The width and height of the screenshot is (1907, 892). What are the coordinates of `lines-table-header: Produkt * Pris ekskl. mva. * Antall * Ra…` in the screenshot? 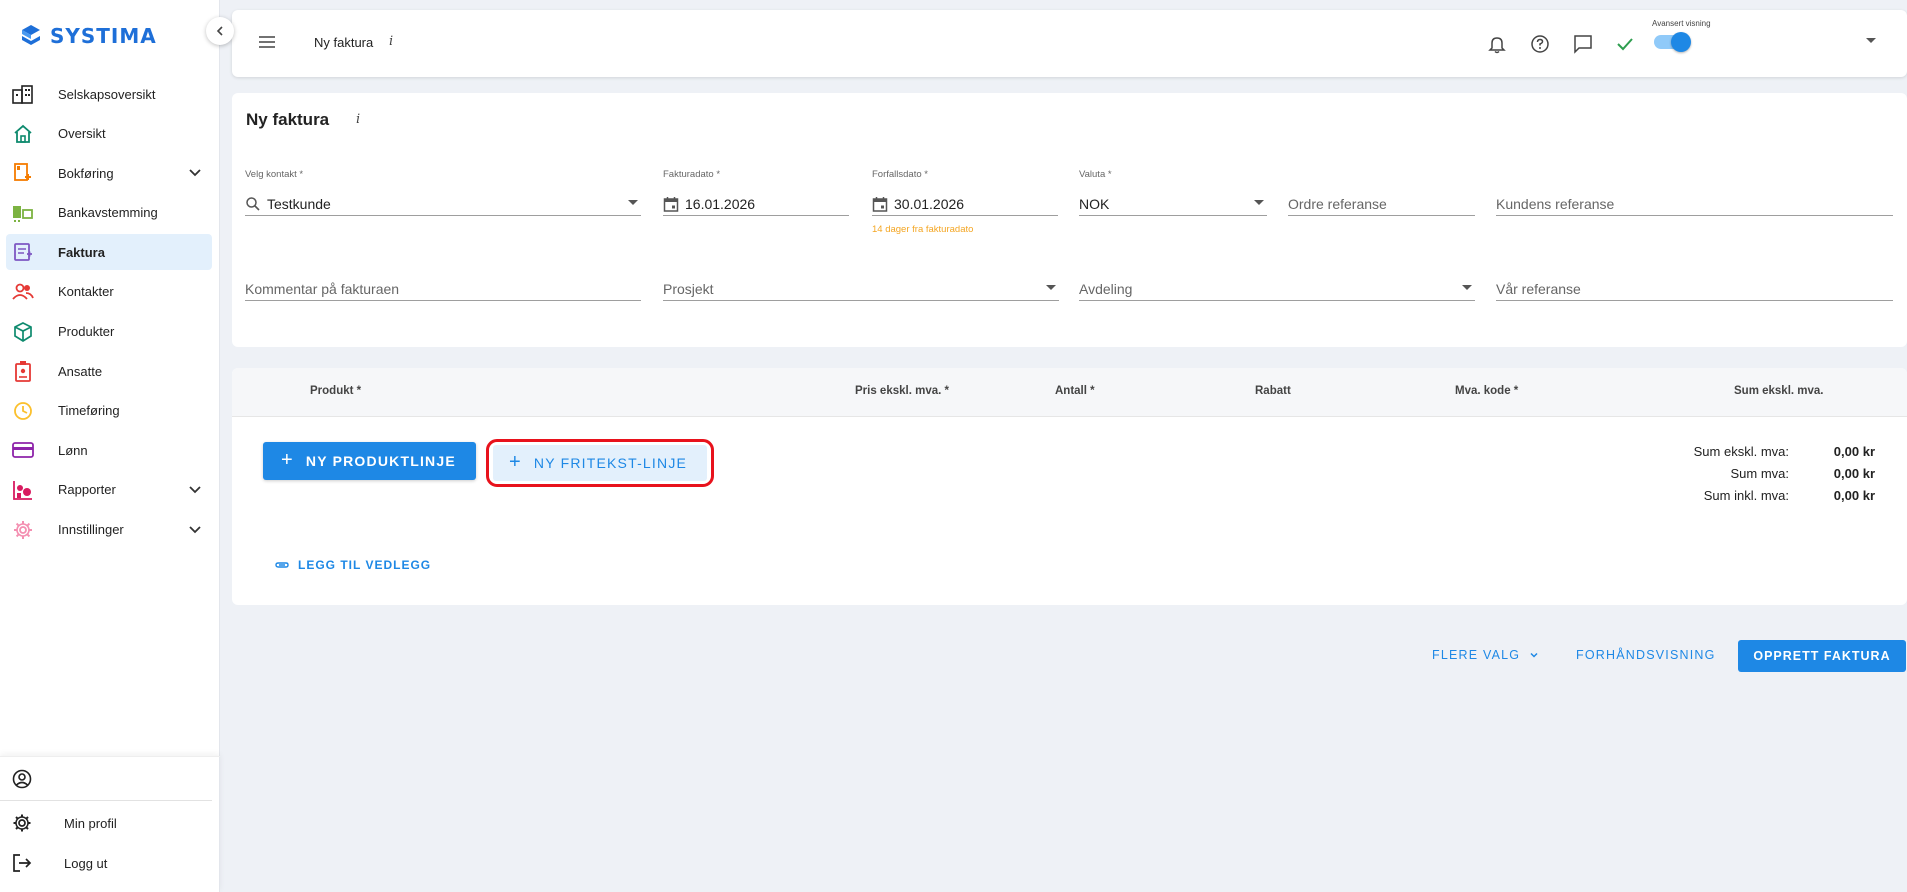 It's located at (1069, 392).